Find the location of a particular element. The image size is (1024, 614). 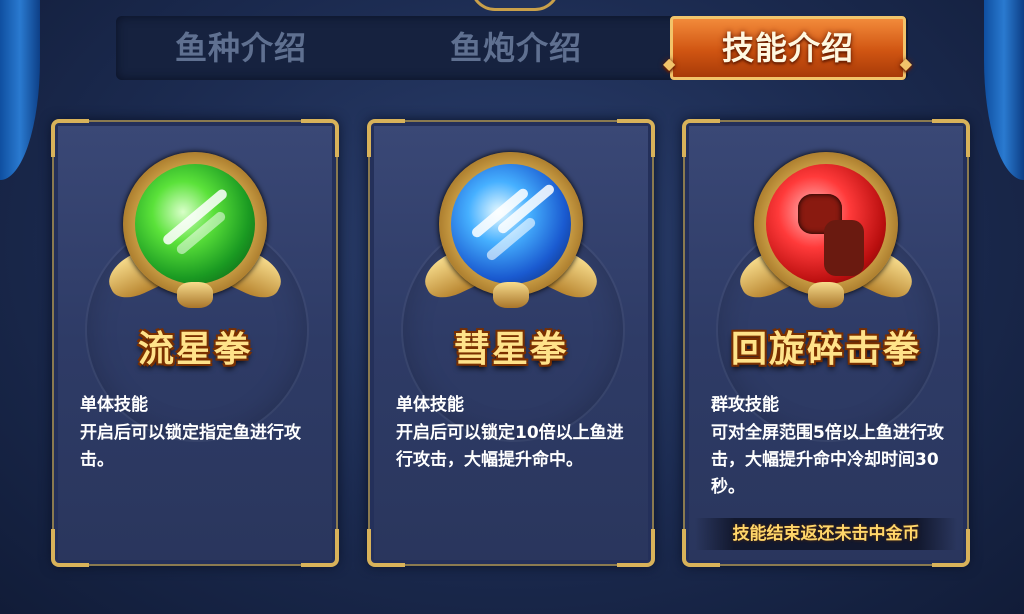

blue-comet-icon is located at coordinates (511, 224).